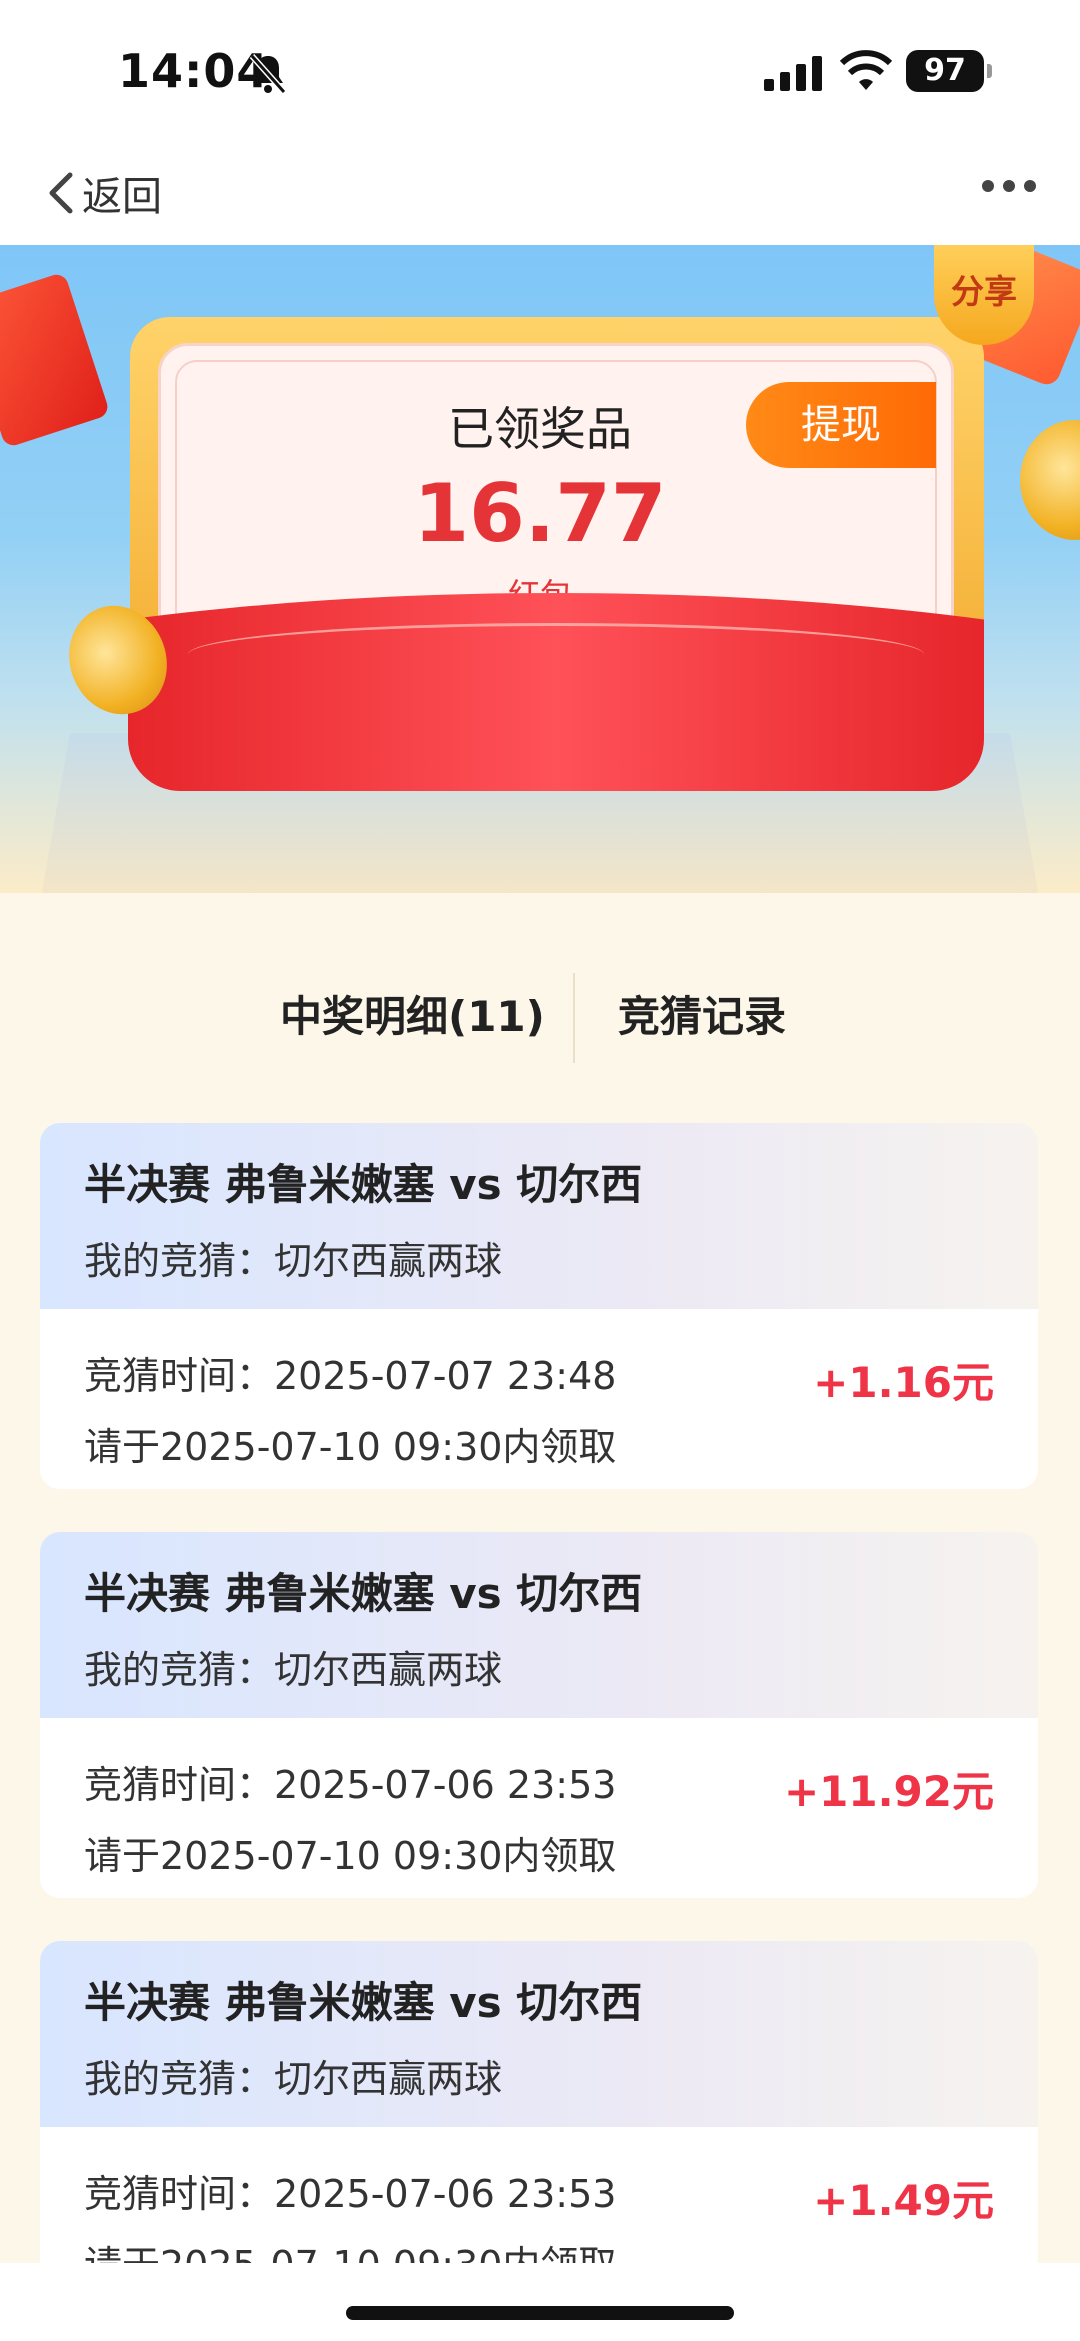 The width and height of the screenshot is (1080, 2341). Describe the element at coordinates (194, 71) in the screenshot. I see `status-time: 14:04` at that location.